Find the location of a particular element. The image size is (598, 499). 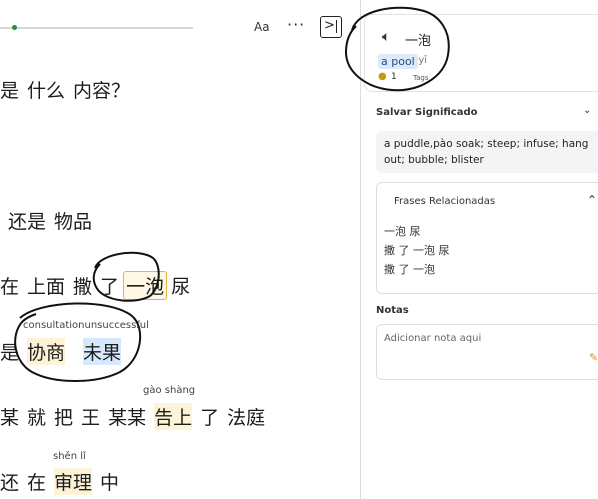

chevron-down-icon: ⌄ is located at coordinates (587, 110).